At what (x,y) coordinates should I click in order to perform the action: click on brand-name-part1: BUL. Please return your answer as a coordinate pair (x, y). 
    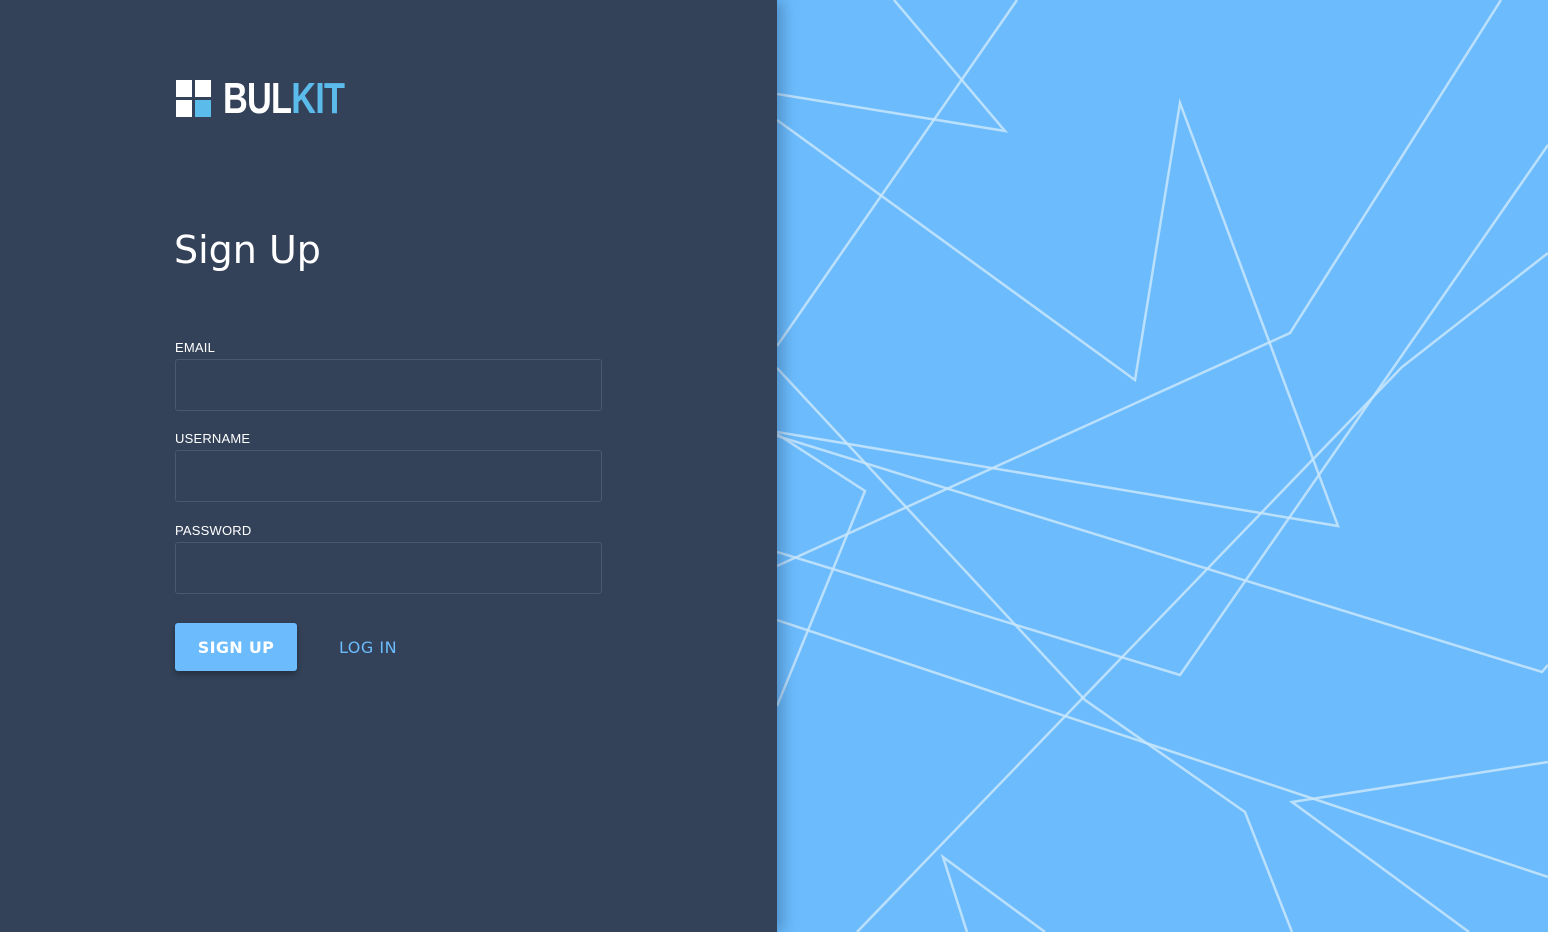
    Looking at the image, I should click on (257, 98).